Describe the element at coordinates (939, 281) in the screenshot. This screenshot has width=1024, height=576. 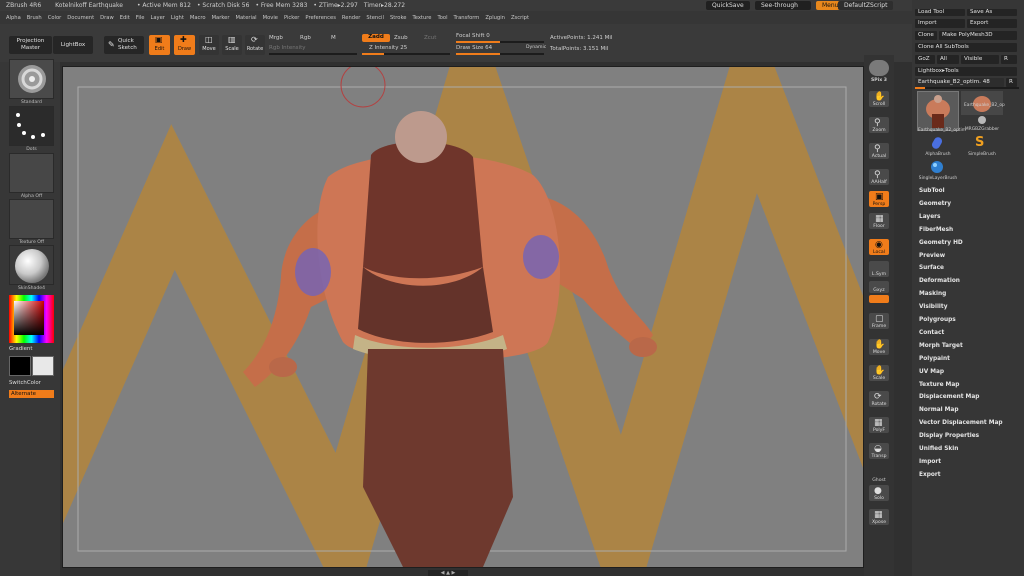
I see `submenu-deformation: Deformation` at that location.